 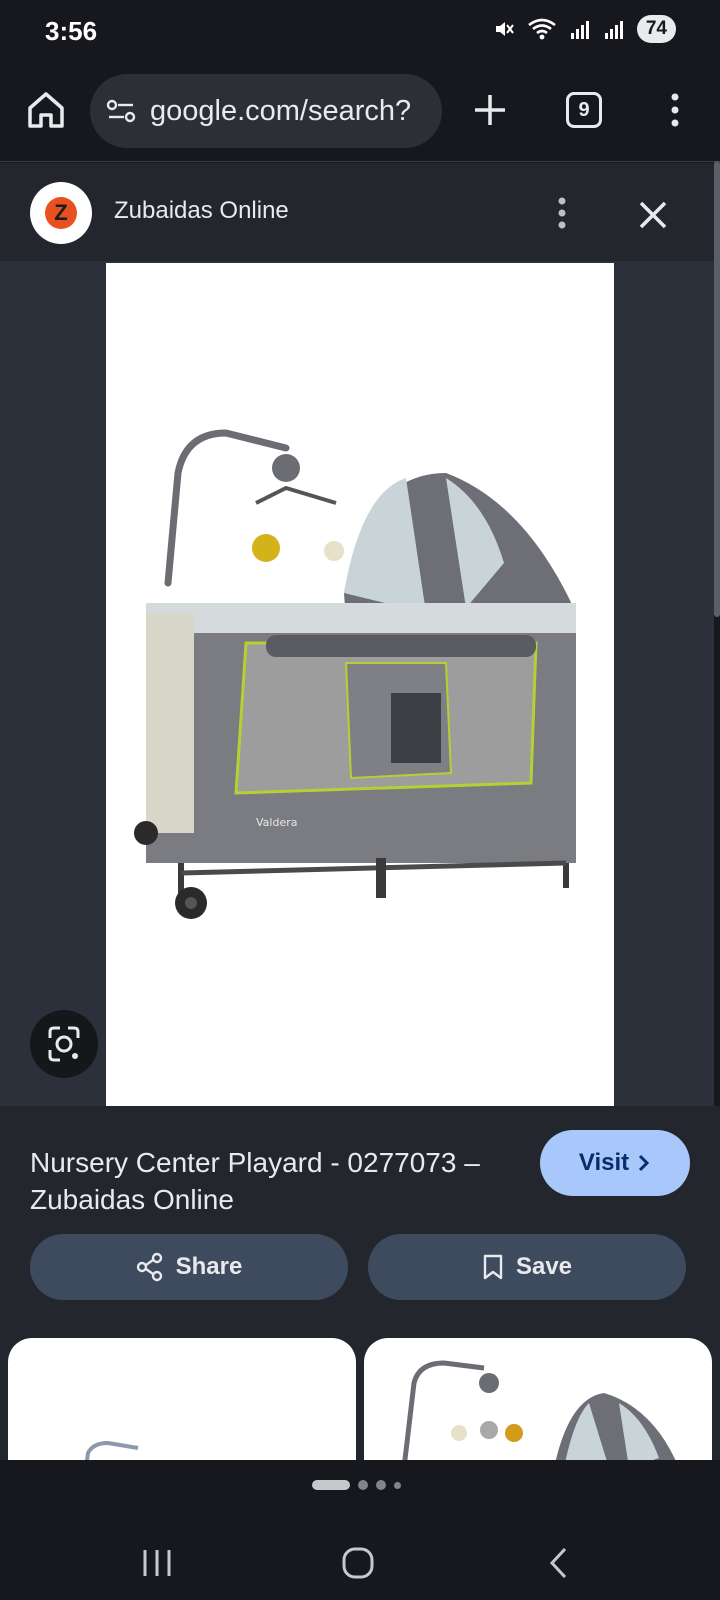 What do you see at coordinates (358, 1563) in the screenshot?
I see `home-nav-icon` at bounding box center [358, 1563].